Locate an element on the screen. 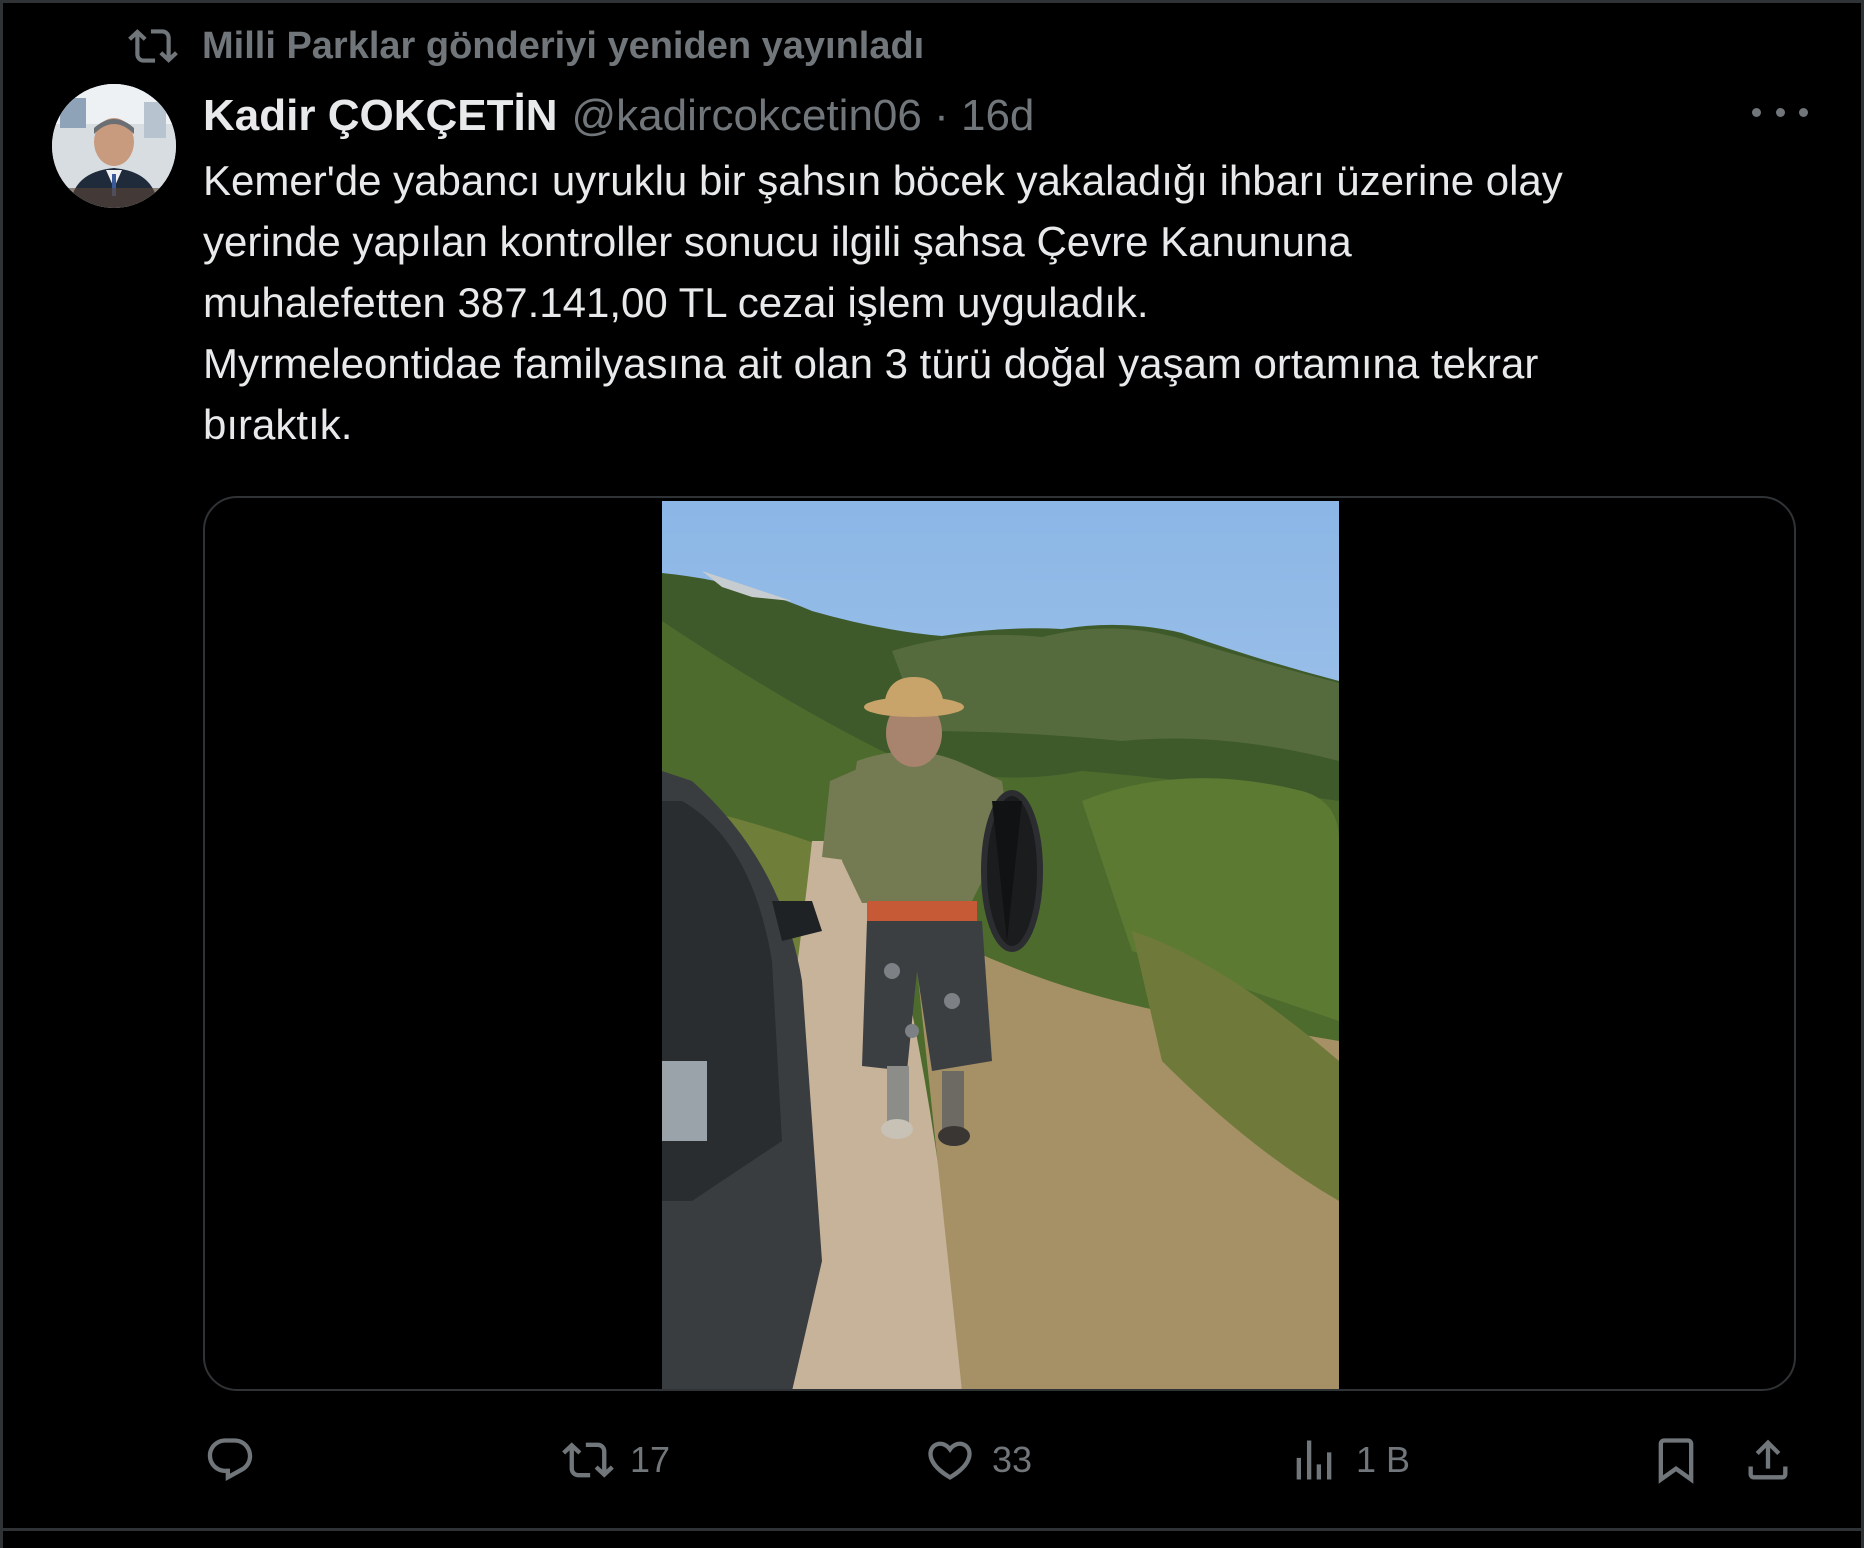 The image size is (1864, 1548). author-handle-time: @kadircokcetin06 · 16d is located at coordinates (802, 116).